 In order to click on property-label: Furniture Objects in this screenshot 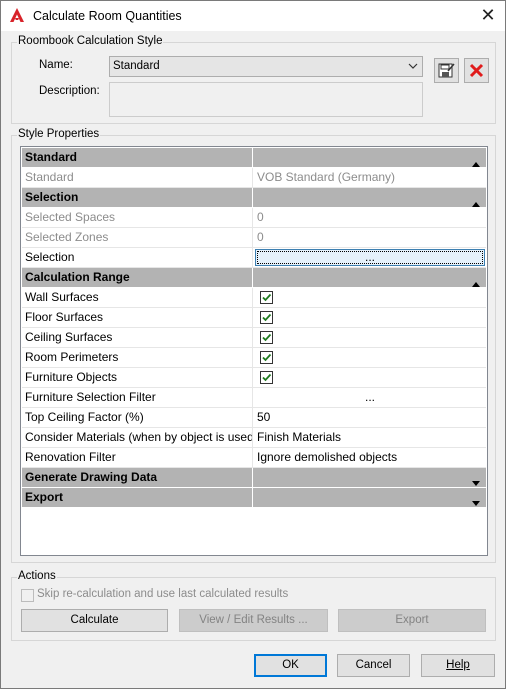, I will do `click(137, 377)`.